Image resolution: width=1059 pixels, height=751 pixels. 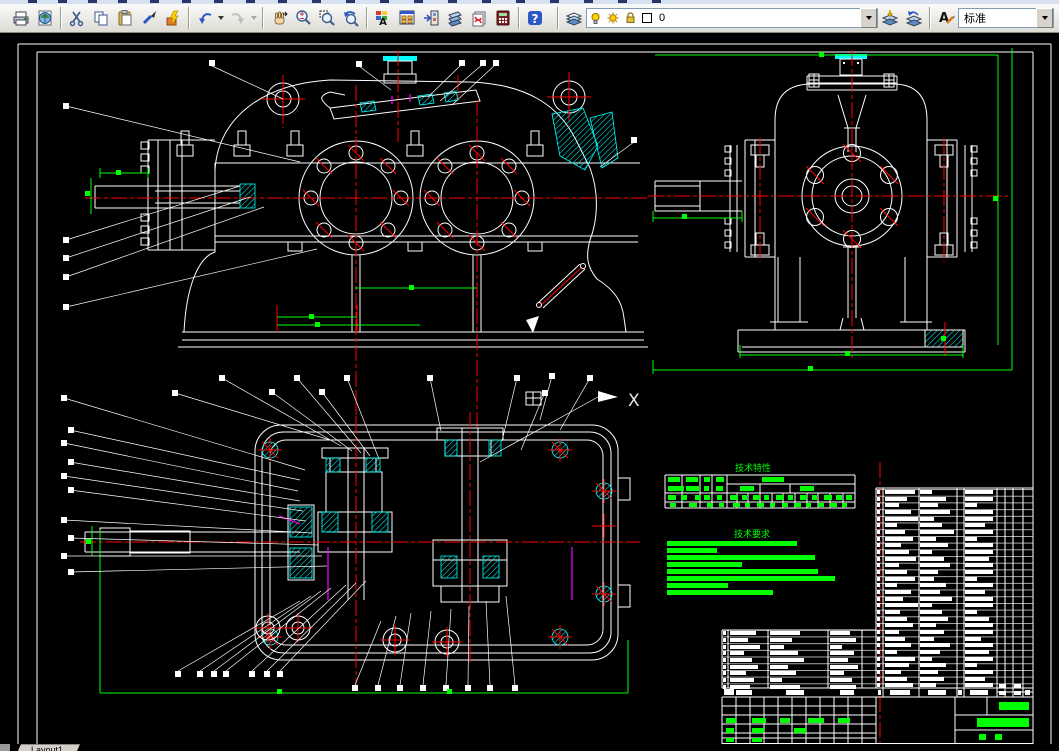 I want to click on layers-icon, so click(x=574, y=18).